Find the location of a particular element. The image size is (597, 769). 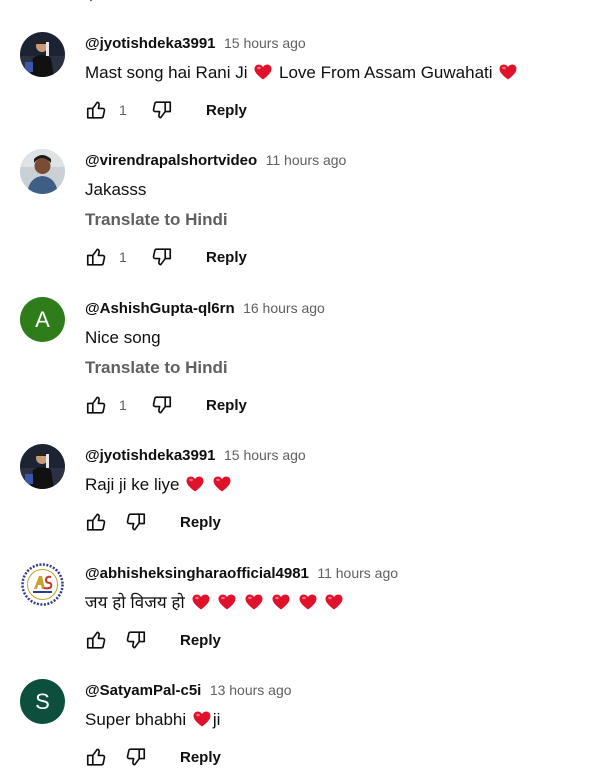

previous-comment-actions-stub is located at coordinates (160, 3).